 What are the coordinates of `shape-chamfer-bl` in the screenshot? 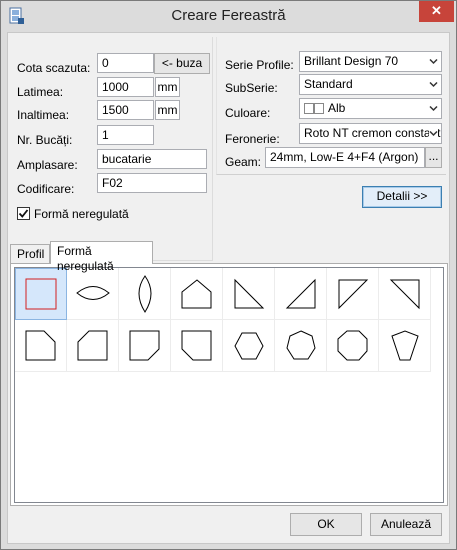 It's located at (197, 346).